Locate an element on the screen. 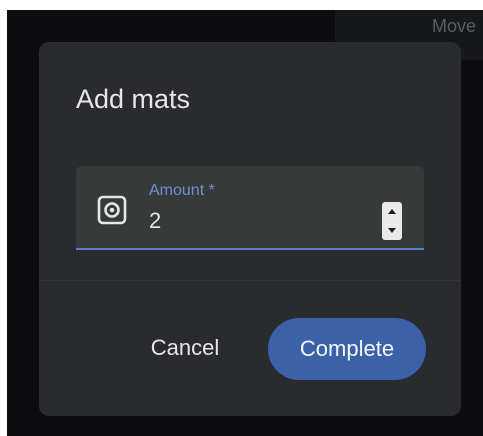 Image resolution: width=483 pixels, height=436 pixels. increment-button is located at coordinates (392, 211).